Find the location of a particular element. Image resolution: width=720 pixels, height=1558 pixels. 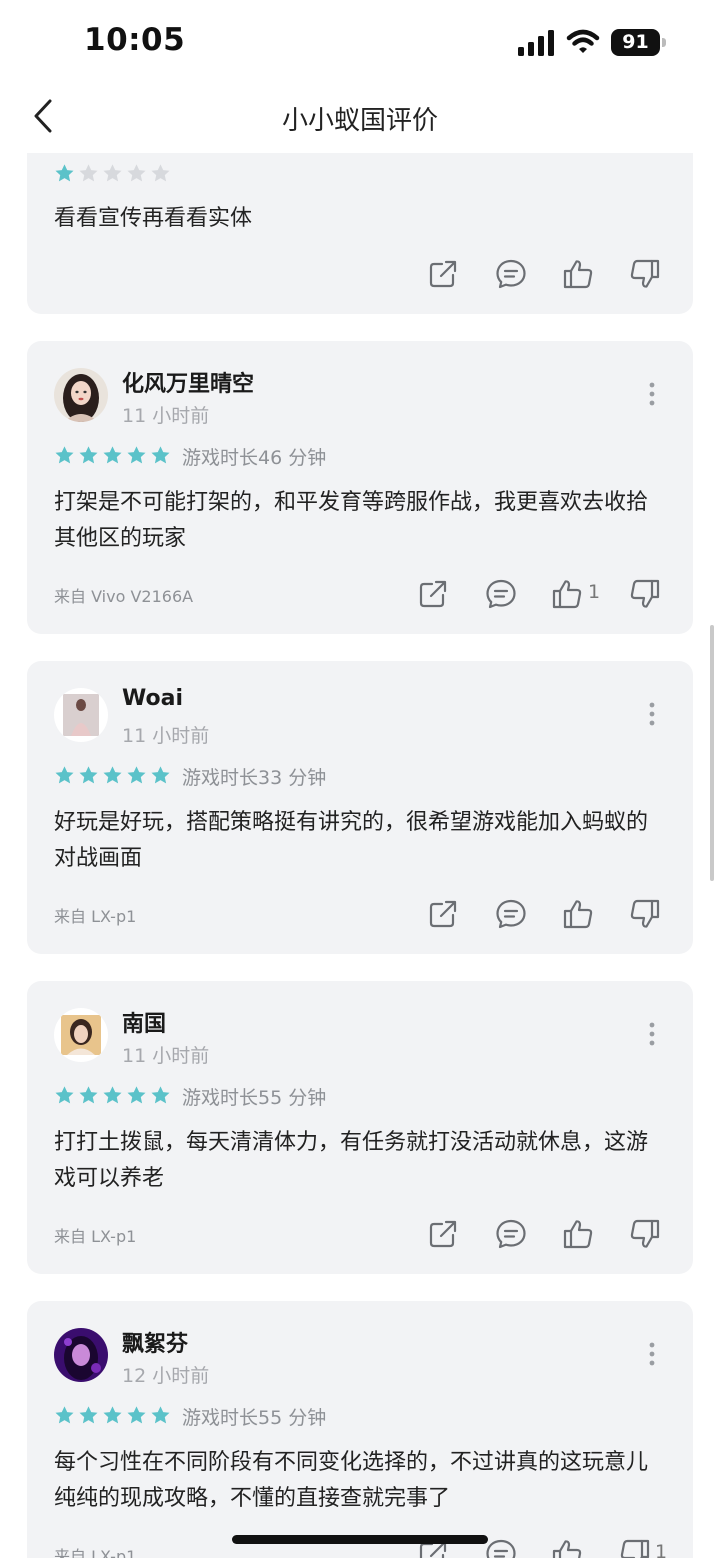

review-text: 好玩是好玩，搭配策略挺有讲究的，很希望游戏能加入蚂蚁的对战画面 is located at coordinates (351, 840).